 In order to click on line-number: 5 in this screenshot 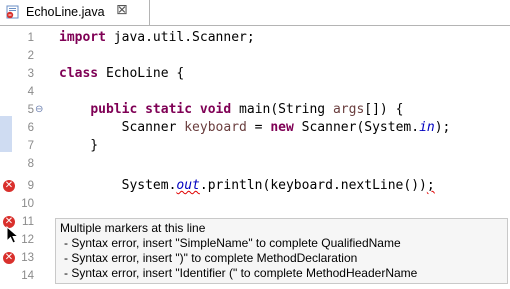, I will do `click(30, 110)`.